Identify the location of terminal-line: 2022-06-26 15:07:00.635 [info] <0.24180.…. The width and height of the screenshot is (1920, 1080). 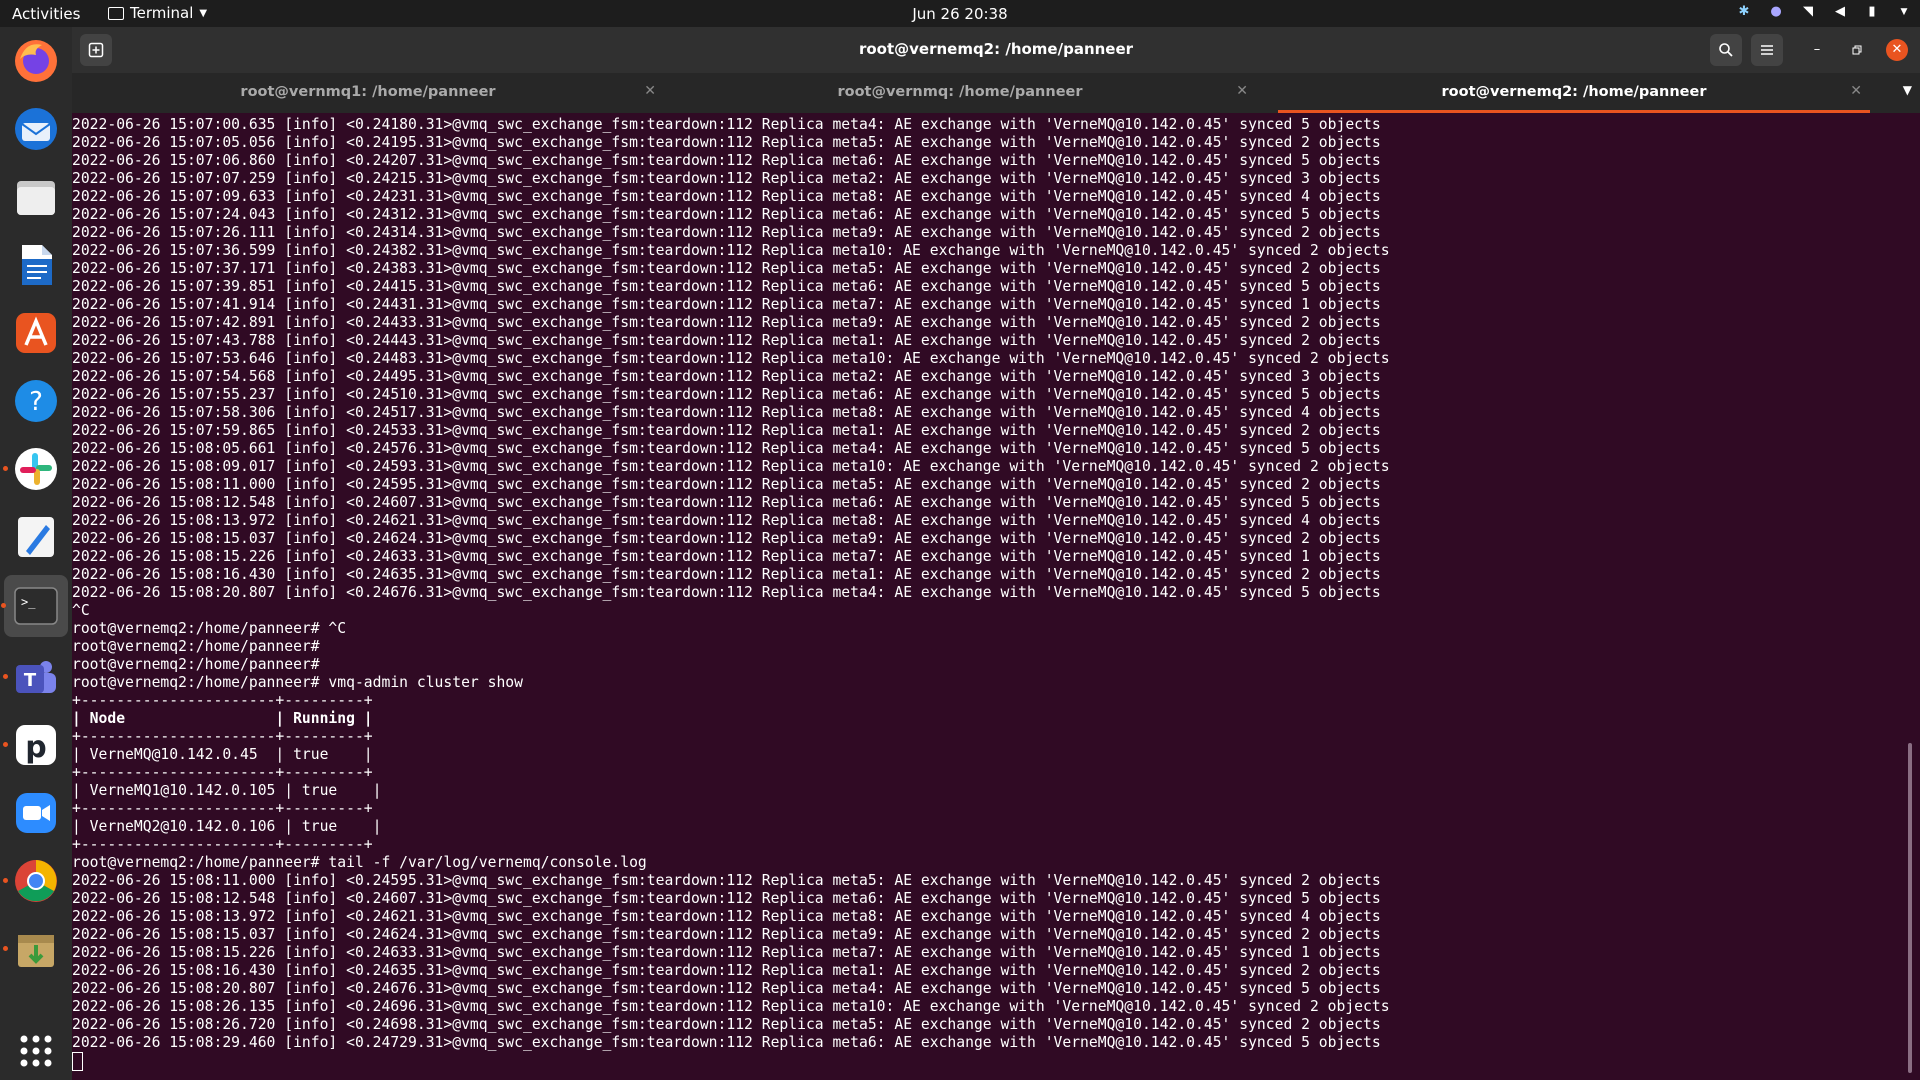
(726, 124).